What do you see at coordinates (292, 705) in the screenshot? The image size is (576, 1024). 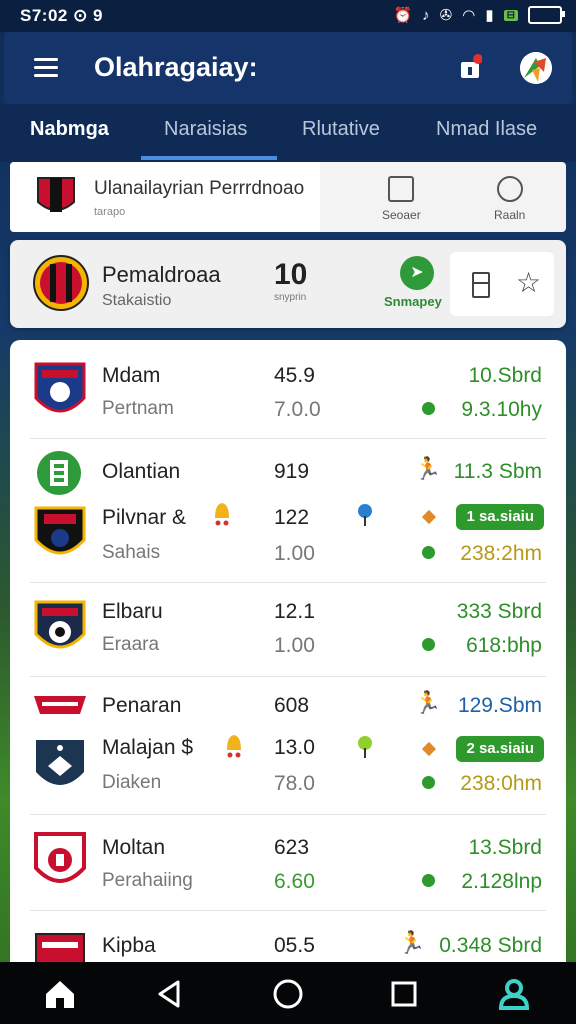 I see `stat-primary: 608` at bounding box center [292, 705].